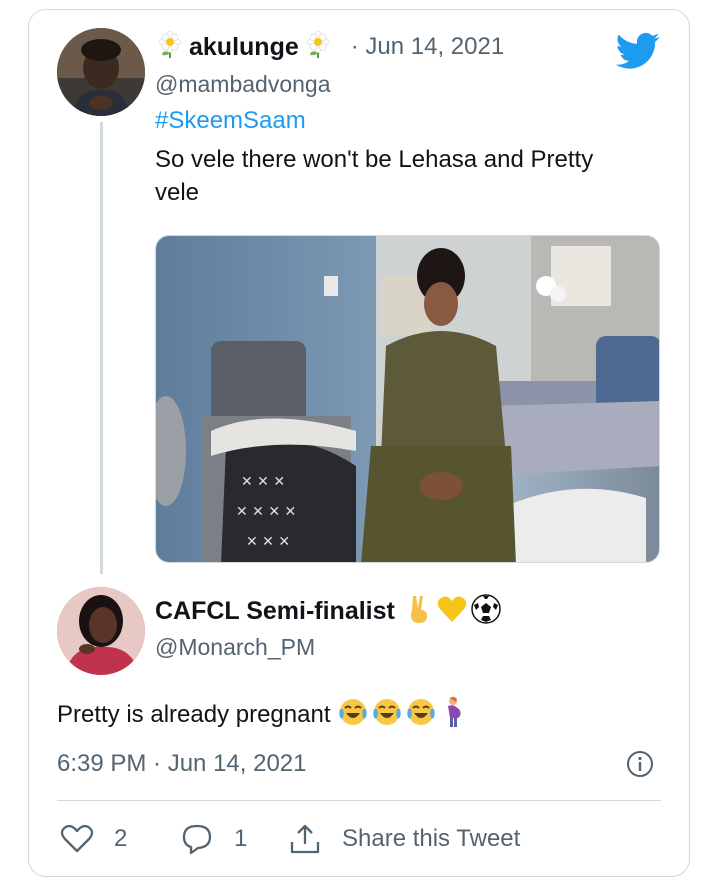  Describe the element at coordinates (454, 714) in the screenshot. I see `pregnant-woman-icon` at that location.